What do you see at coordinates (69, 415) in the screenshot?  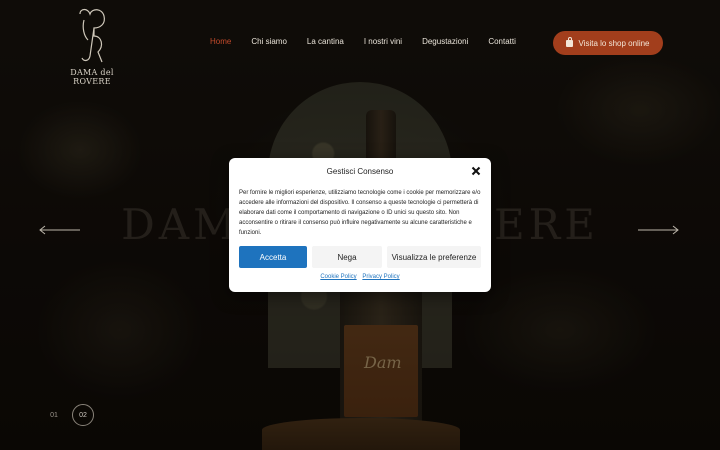 I see `slider-pager: 01 02` at bounding box center [69, 415].